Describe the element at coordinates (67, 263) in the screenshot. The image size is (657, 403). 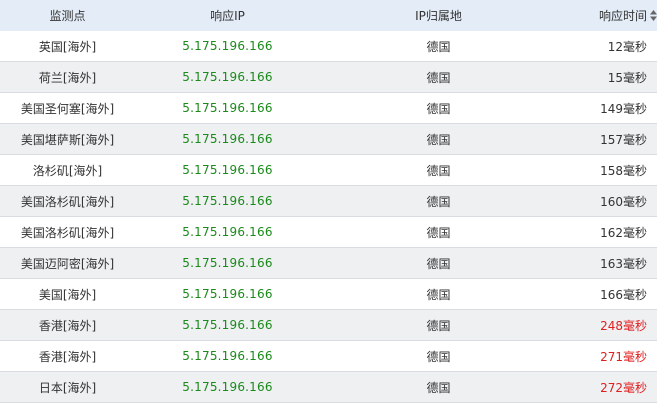
I see `cell-node: 美国迈阿密[海外]` at that location.